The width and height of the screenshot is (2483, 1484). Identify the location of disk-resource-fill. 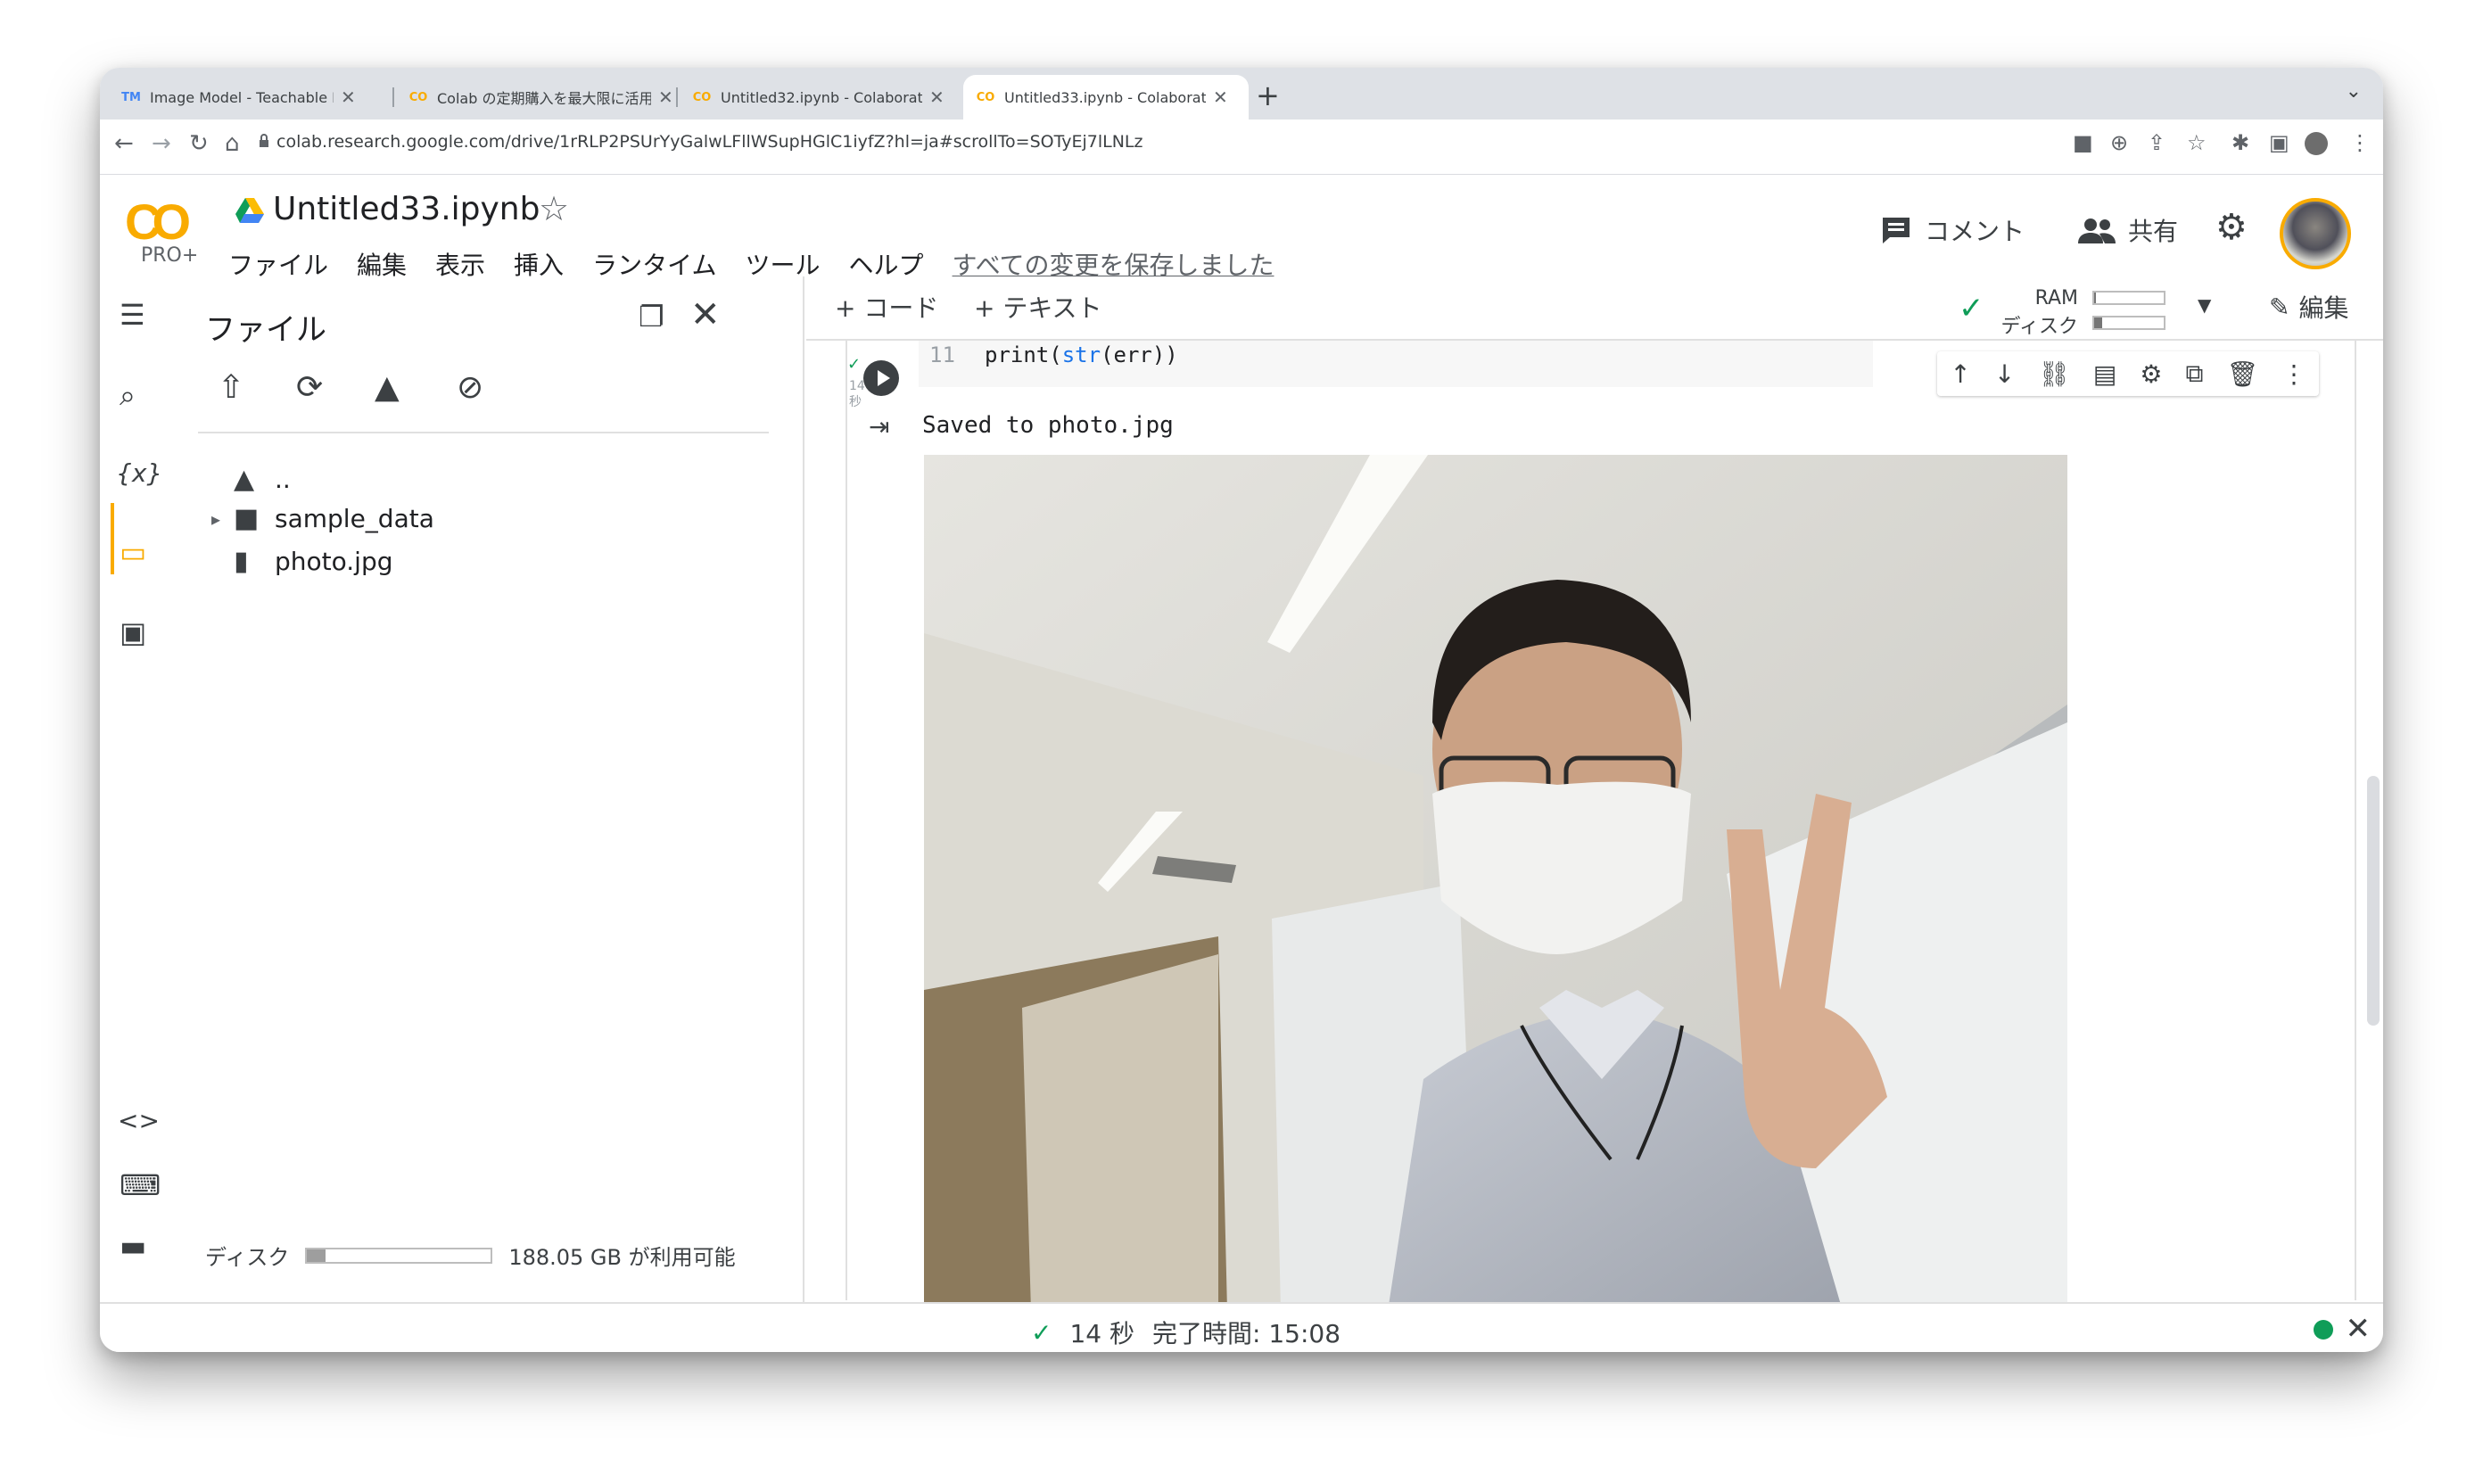
(2098, 323).